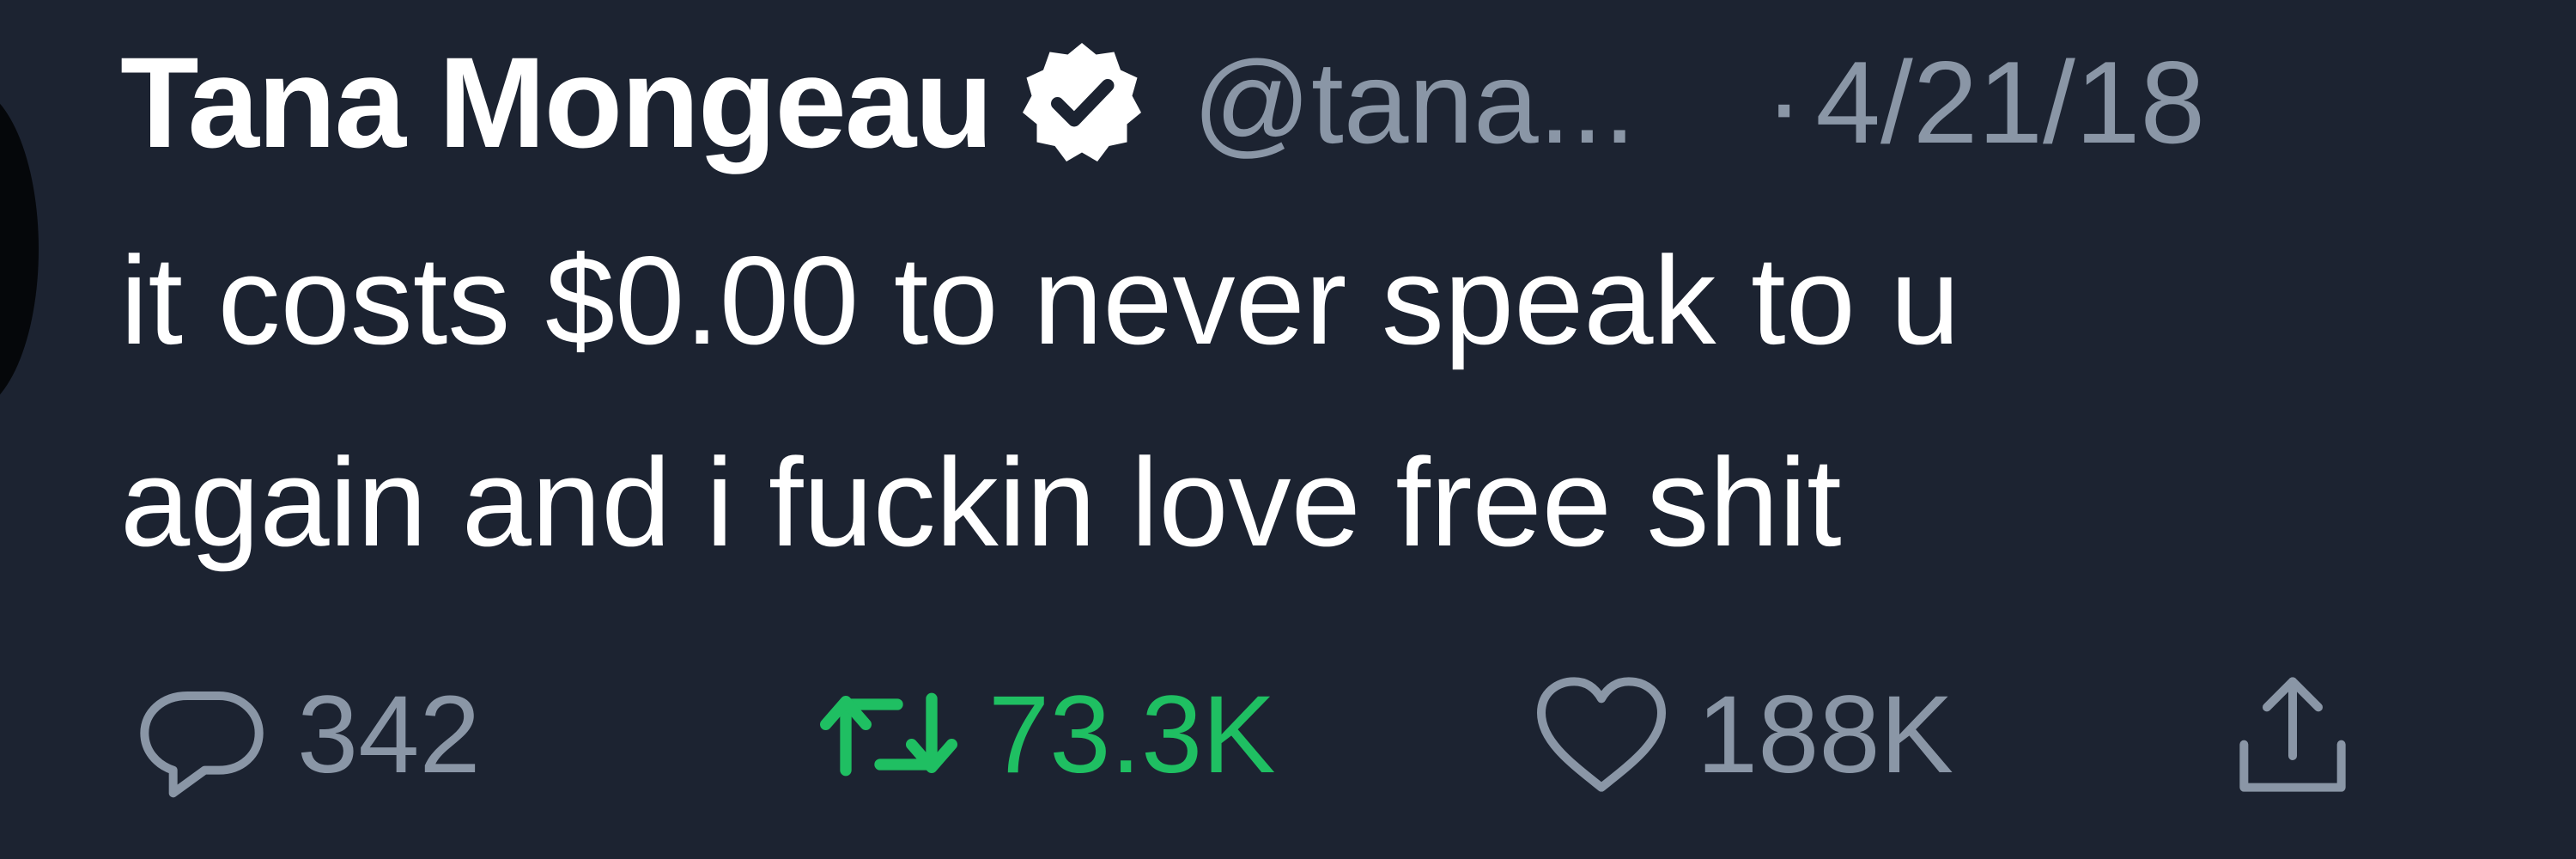  What do you see at coordinates (19, 249) in the screenshot?
I see `avatar` at bounding box center [19, 249].